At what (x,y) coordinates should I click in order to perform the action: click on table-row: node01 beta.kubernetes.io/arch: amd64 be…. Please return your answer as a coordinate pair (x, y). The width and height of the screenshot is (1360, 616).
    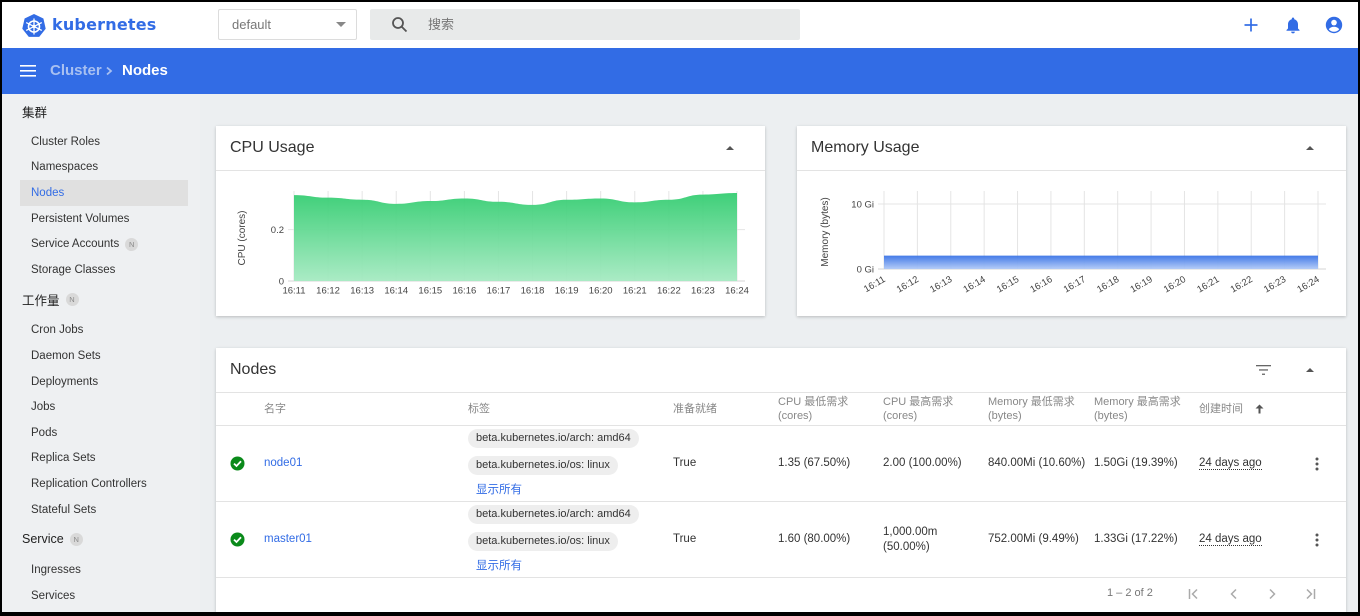
    Looking at the image, I should click on (781, 464).